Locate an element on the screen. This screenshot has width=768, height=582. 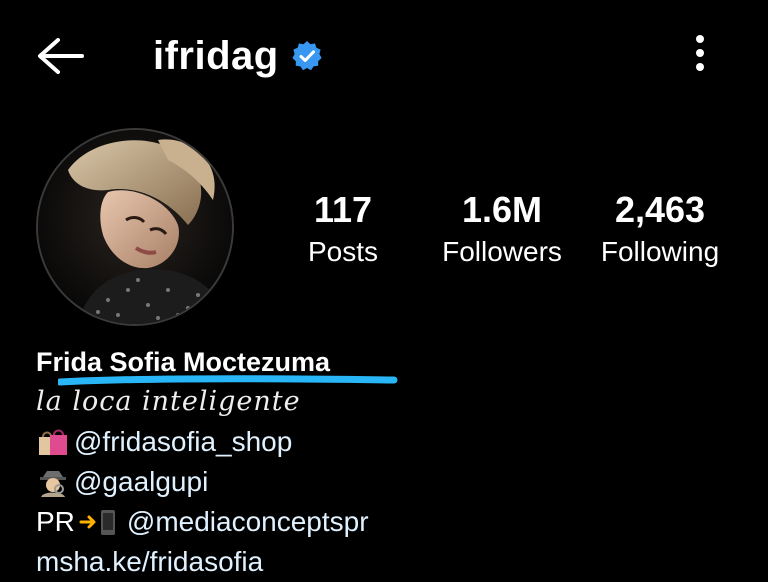
followers-count: 1.6M is located at coordinates (502, 209).